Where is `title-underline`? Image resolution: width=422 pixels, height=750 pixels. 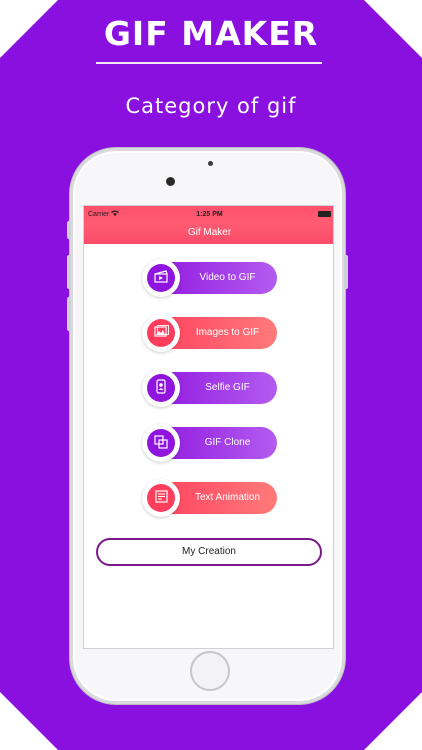 title-underline is located at coordinates (209, 63).